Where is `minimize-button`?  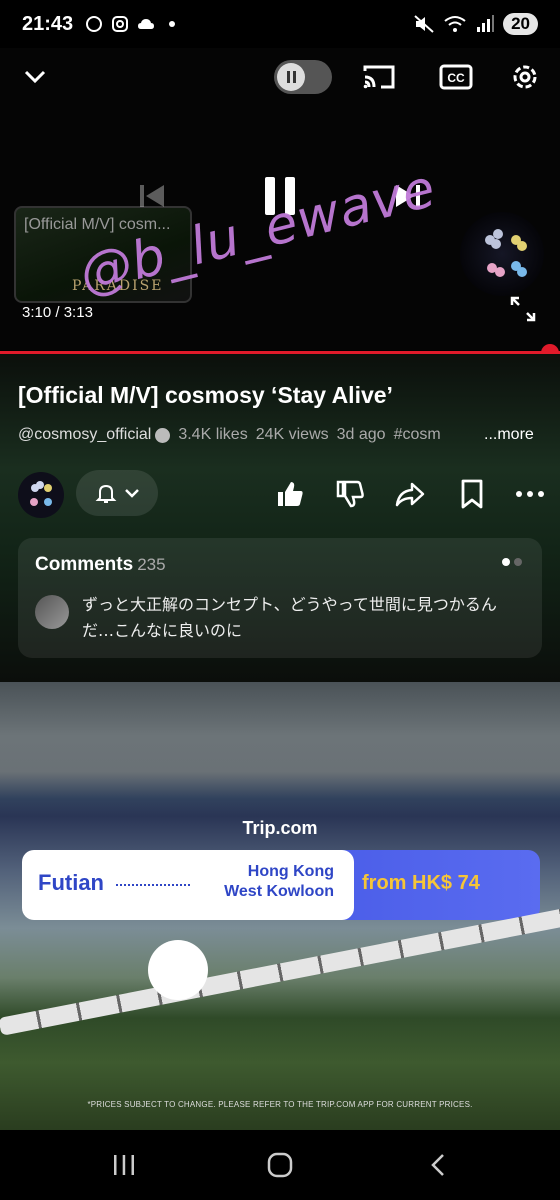 minimize-button is located at coordinates (35, 77).